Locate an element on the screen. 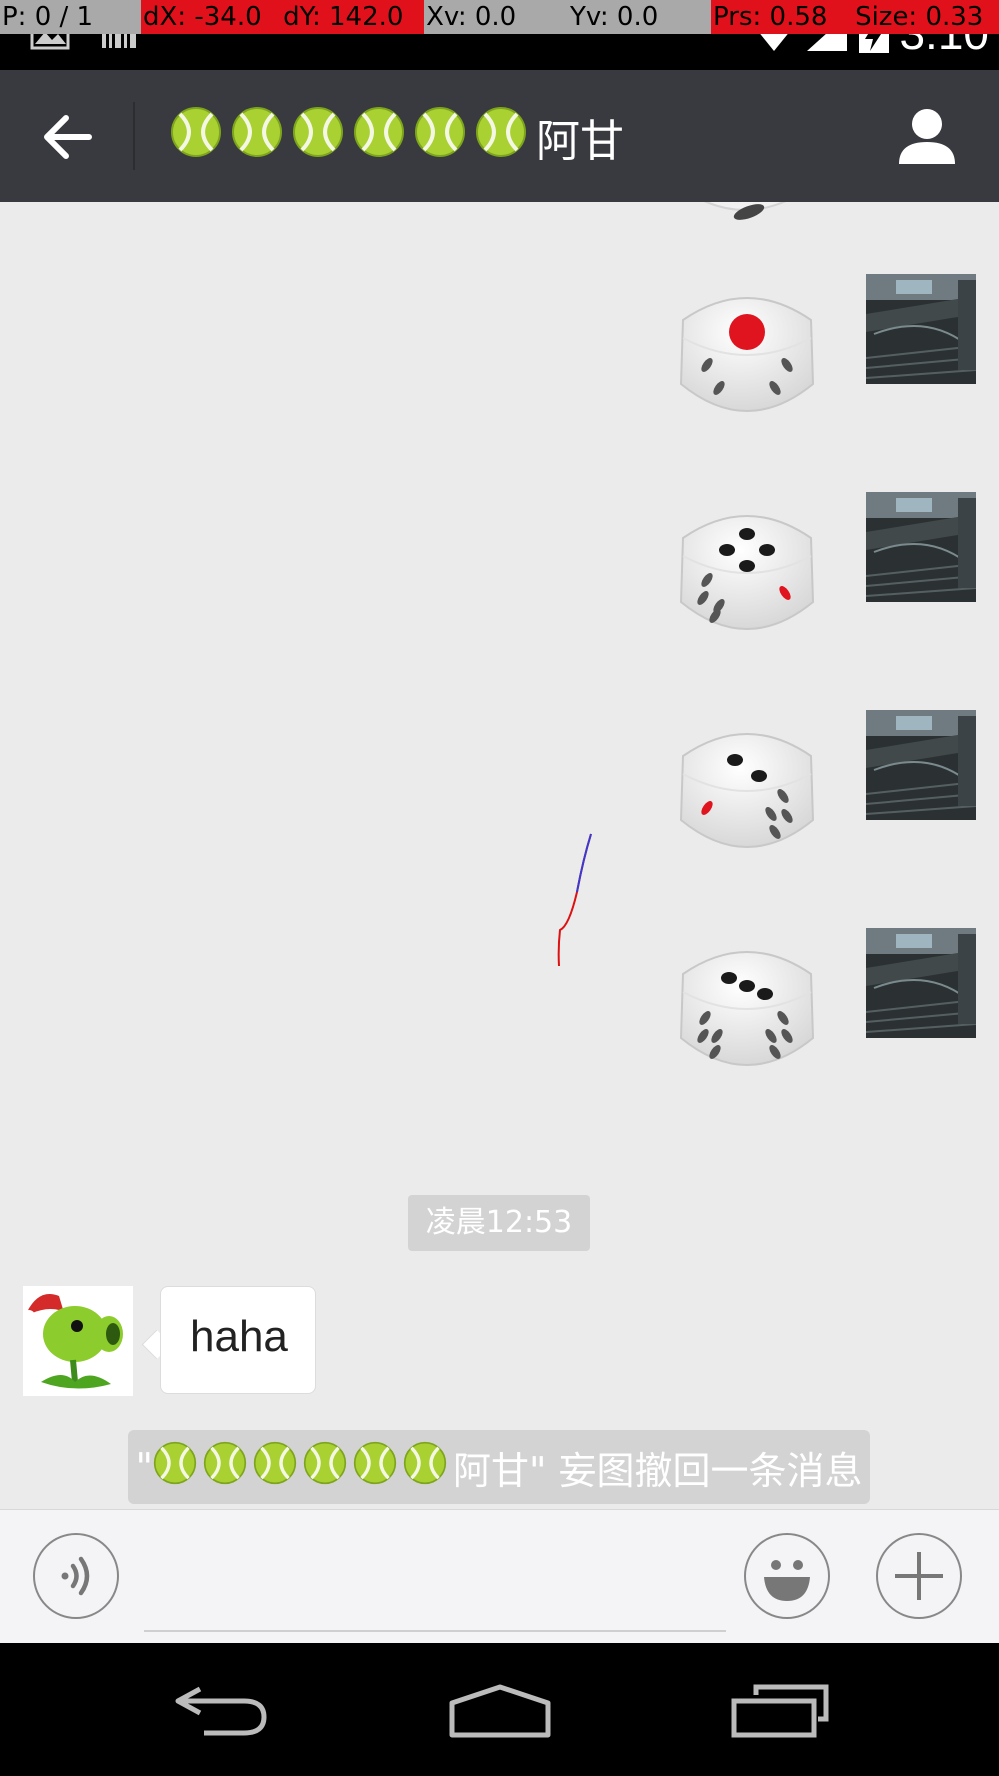 The height and width of the screenshot is (1776, 999). home-nav-icon is located at coordinates (500, 1711).